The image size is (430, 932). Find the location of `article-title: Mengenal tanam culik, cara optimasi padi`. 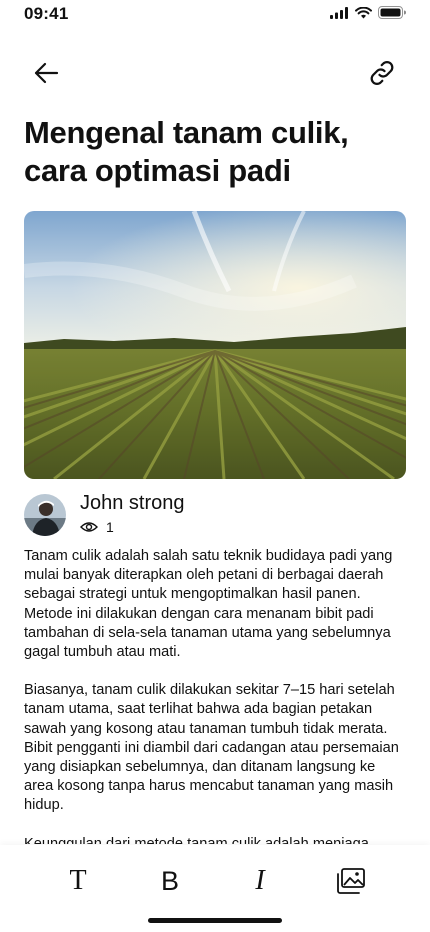

article-title: Mengenal tanam culik, cara optimasi padi is located at coordinates (186, 151).